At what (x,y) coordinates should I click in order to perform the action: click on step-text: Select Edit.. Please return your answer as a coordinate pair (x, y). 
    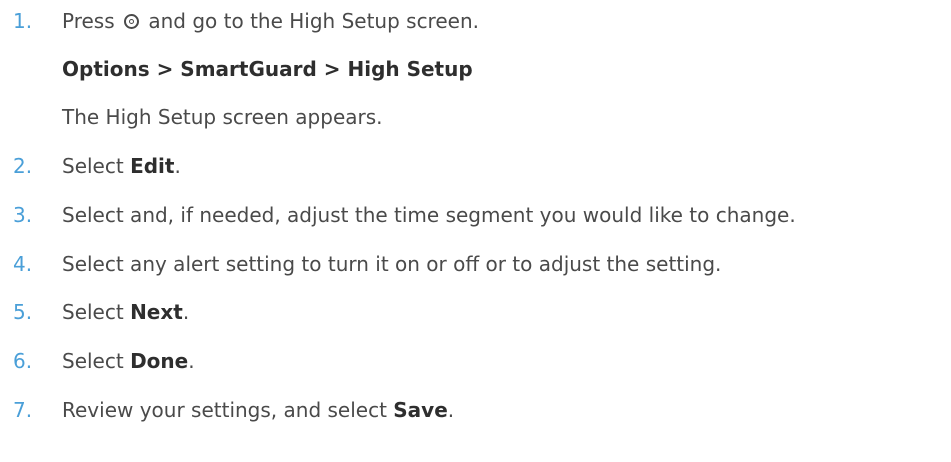
    Looking at the image, I should click on (121, 166).